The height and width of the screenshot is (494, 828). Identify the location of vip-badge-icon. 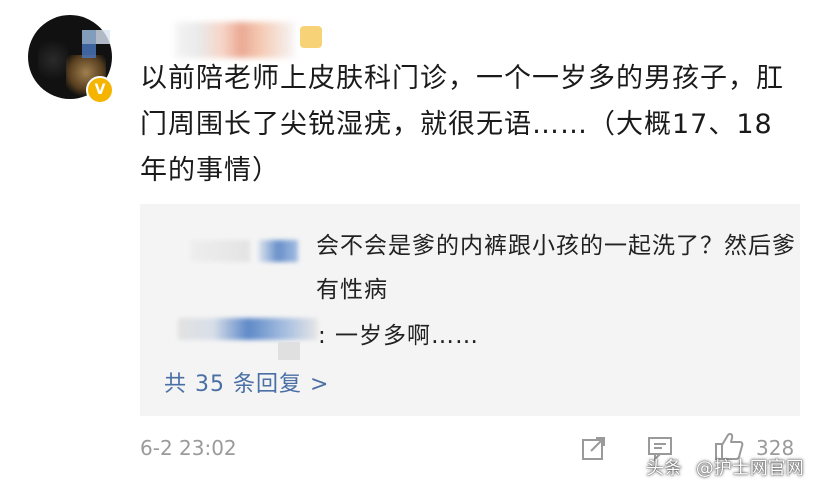
(311, 37).